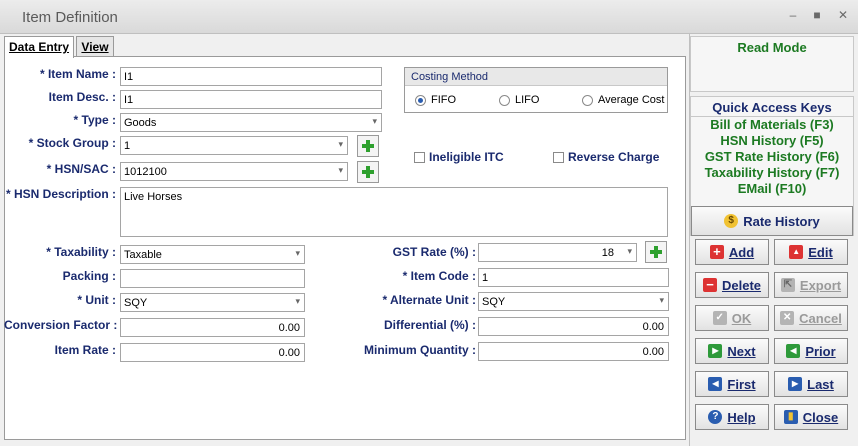  I want to click on close-icon: ✕, so click(843, 15).